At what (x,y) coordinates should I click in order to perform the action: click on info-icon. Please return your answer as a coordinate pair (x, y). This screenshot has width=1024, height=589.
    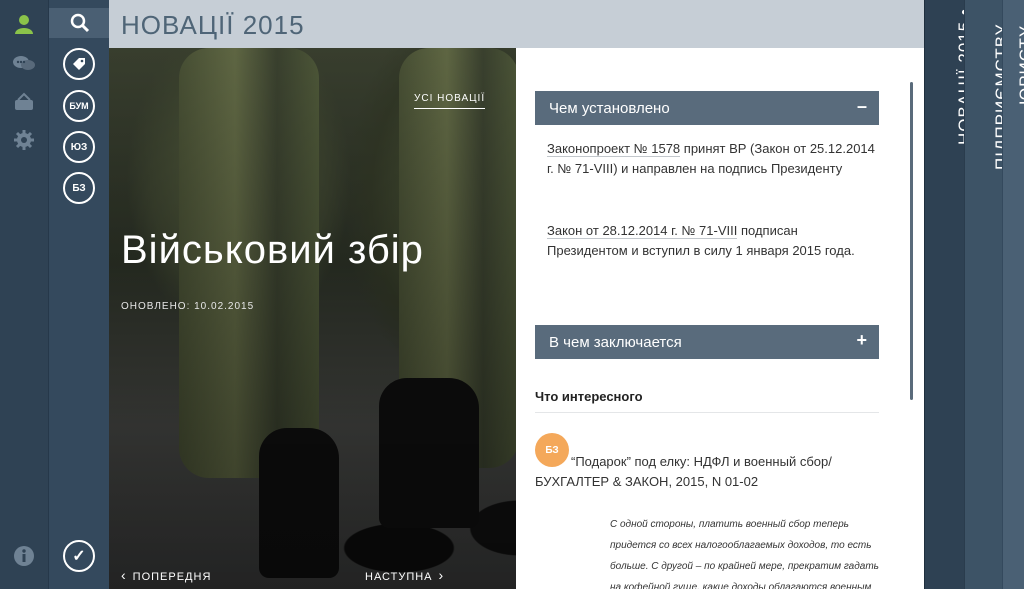
    Looking at the image, I should click on (24, 556).